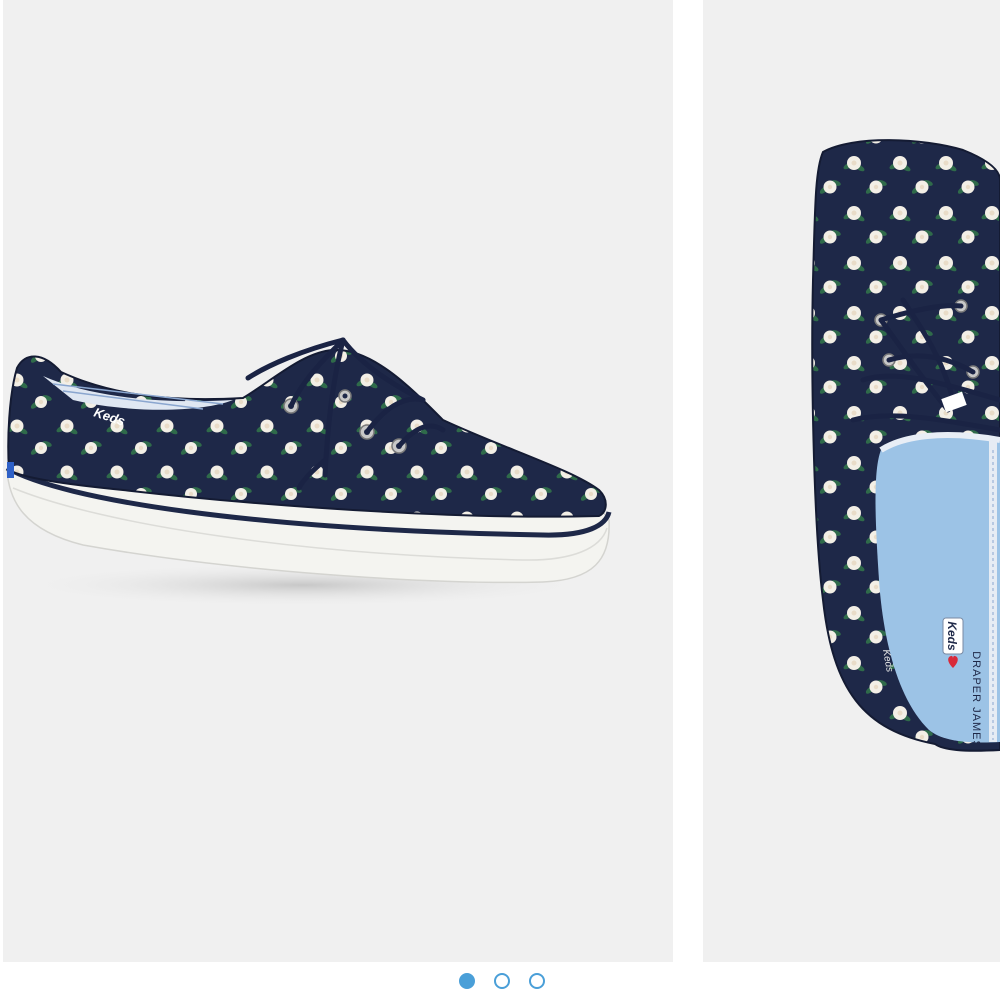 The width and height of the screenshot is (1000, 1000). What do you see at coordinates (952, 636) in the screenshot?
I see `insole-keds-logo: Keds` at bounding box center [952, 636].